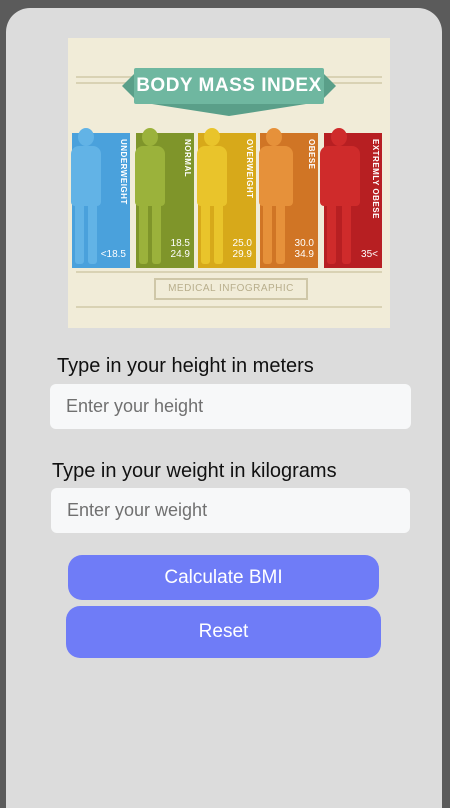  Describe the element at coordinates (187, 158) in the screenshot. I see `bar-label: NORMAL` at that location.